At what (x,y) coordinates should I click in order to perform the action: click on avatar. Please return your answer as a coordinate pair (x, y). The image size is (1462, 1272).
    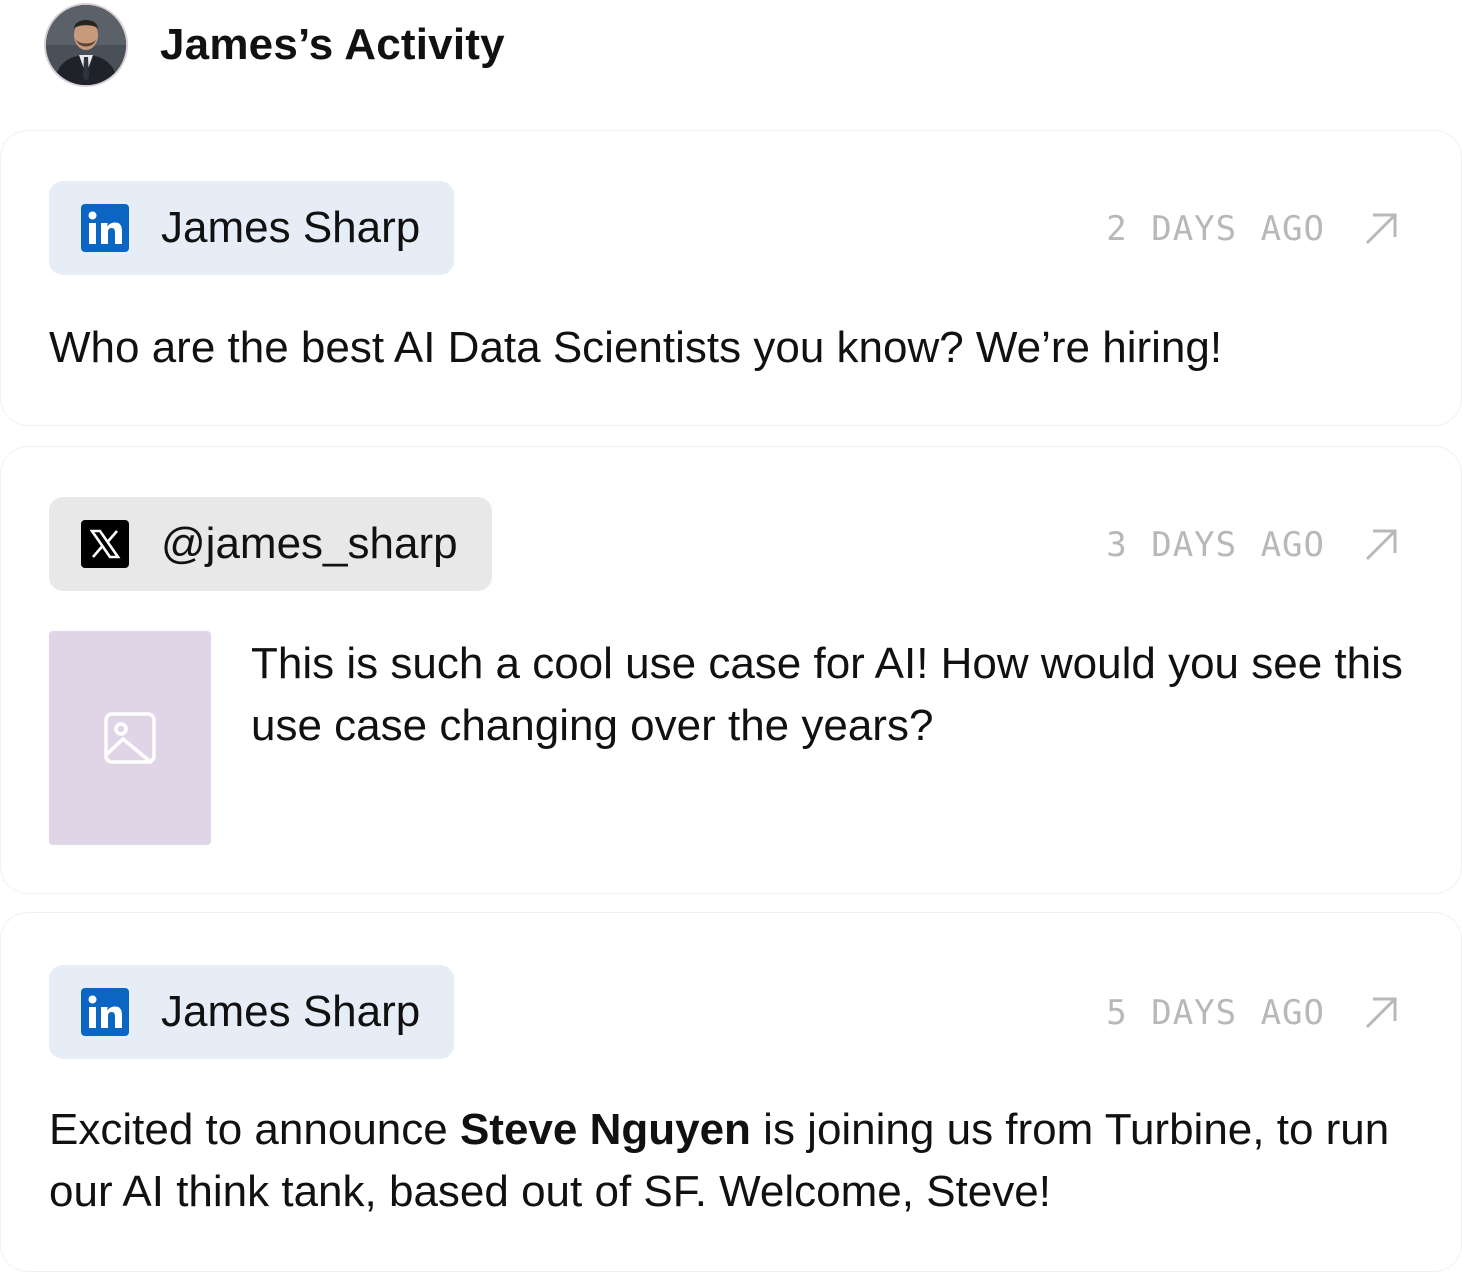
    Looking at the image, I should click on (86, 45).